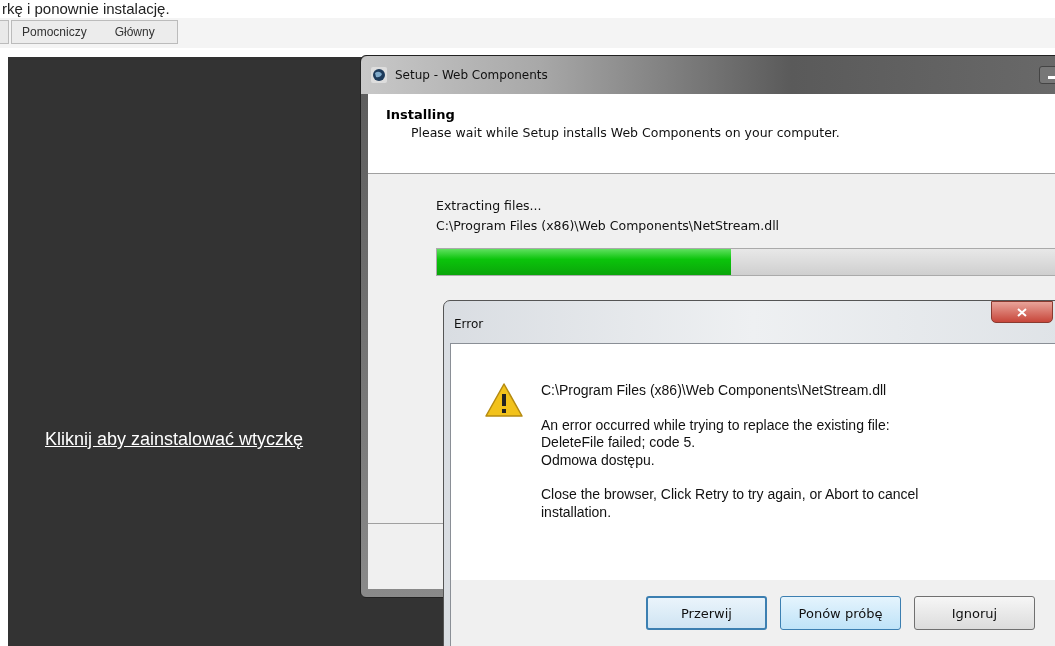 The width and height of the screenshot is (1055, 646). I want to click on tab: Główny, so click(134, 32).